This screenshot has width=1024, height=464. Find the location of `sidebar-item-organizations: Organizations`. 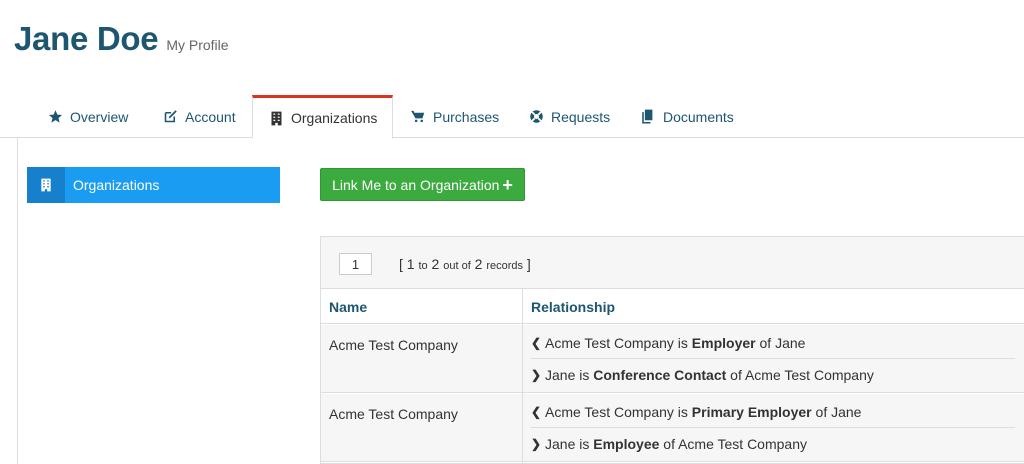

sidebar-item-organizations: Organizations is located at coordinates (153, 185).